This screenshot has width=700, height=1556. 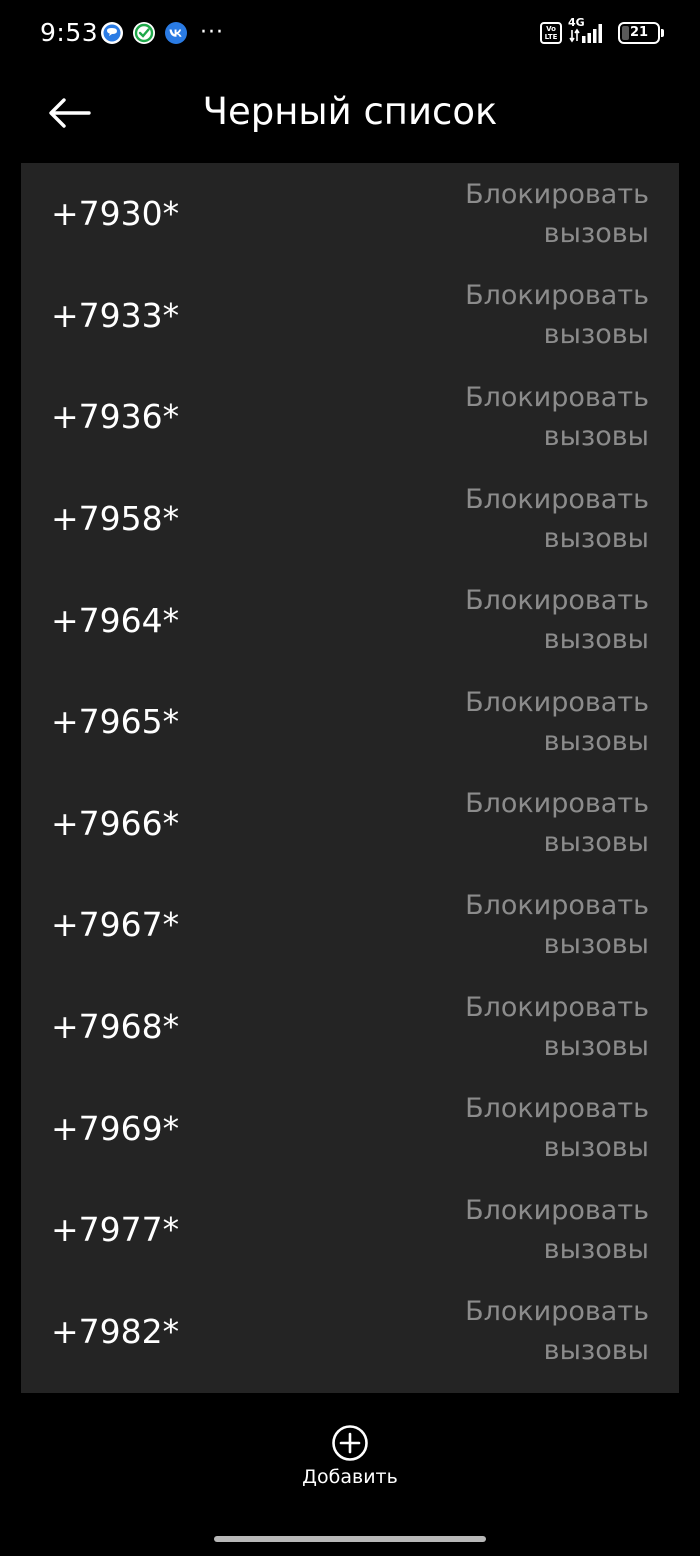 I want to click on battery-tip, so click(x=662, y=33).